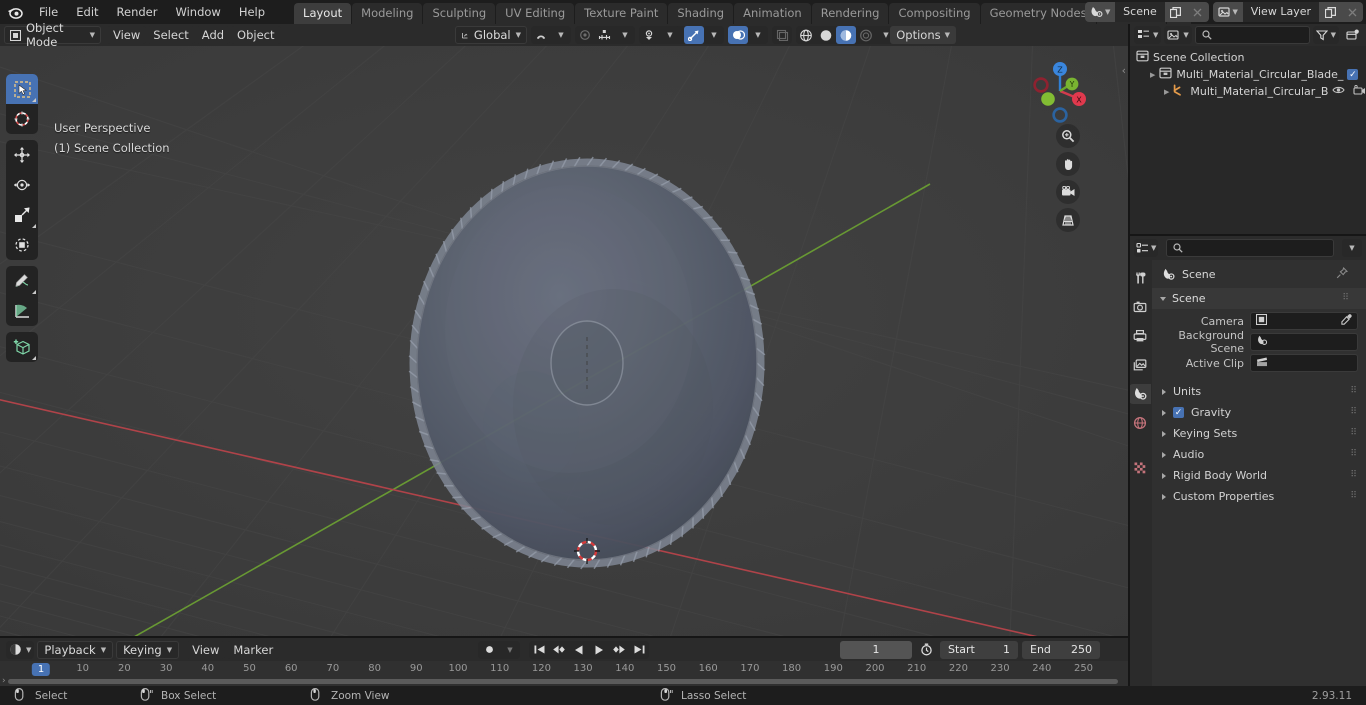 The width and height of the screenshot is (1366, 705). What do you see at coordinates (694, 35) in the screenshot?
I see `show-gizmo-icon` at bounding box center [694, 35].